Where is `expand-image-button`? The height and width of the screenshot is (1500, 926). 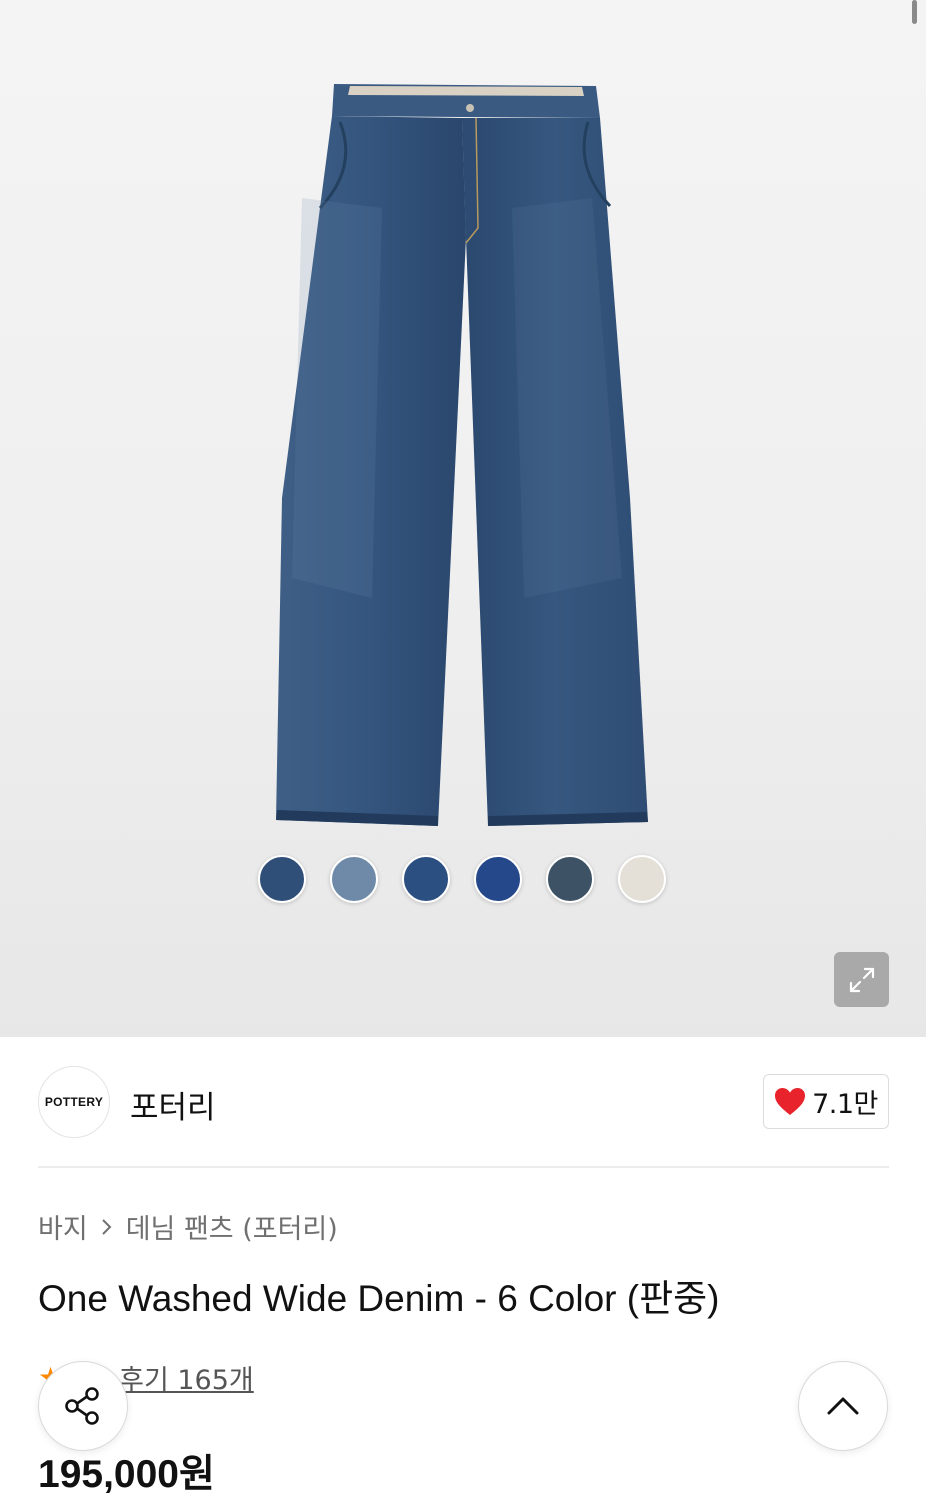
expand-image-button is located at coordinates (861, 979).